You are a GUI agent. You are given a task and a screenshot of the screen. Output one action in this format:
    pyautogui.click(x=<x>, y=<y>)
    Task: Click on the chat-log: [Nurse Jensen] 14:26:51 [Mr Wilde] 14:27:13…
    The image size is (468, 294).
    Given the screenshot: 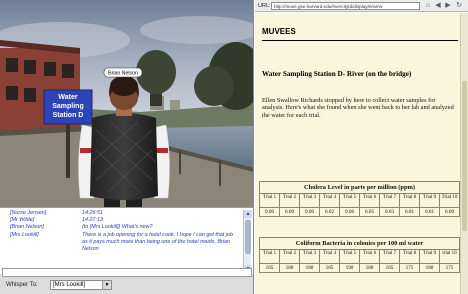 What is the action you would take?
    pyautogui.click(x=127, y=240)
    